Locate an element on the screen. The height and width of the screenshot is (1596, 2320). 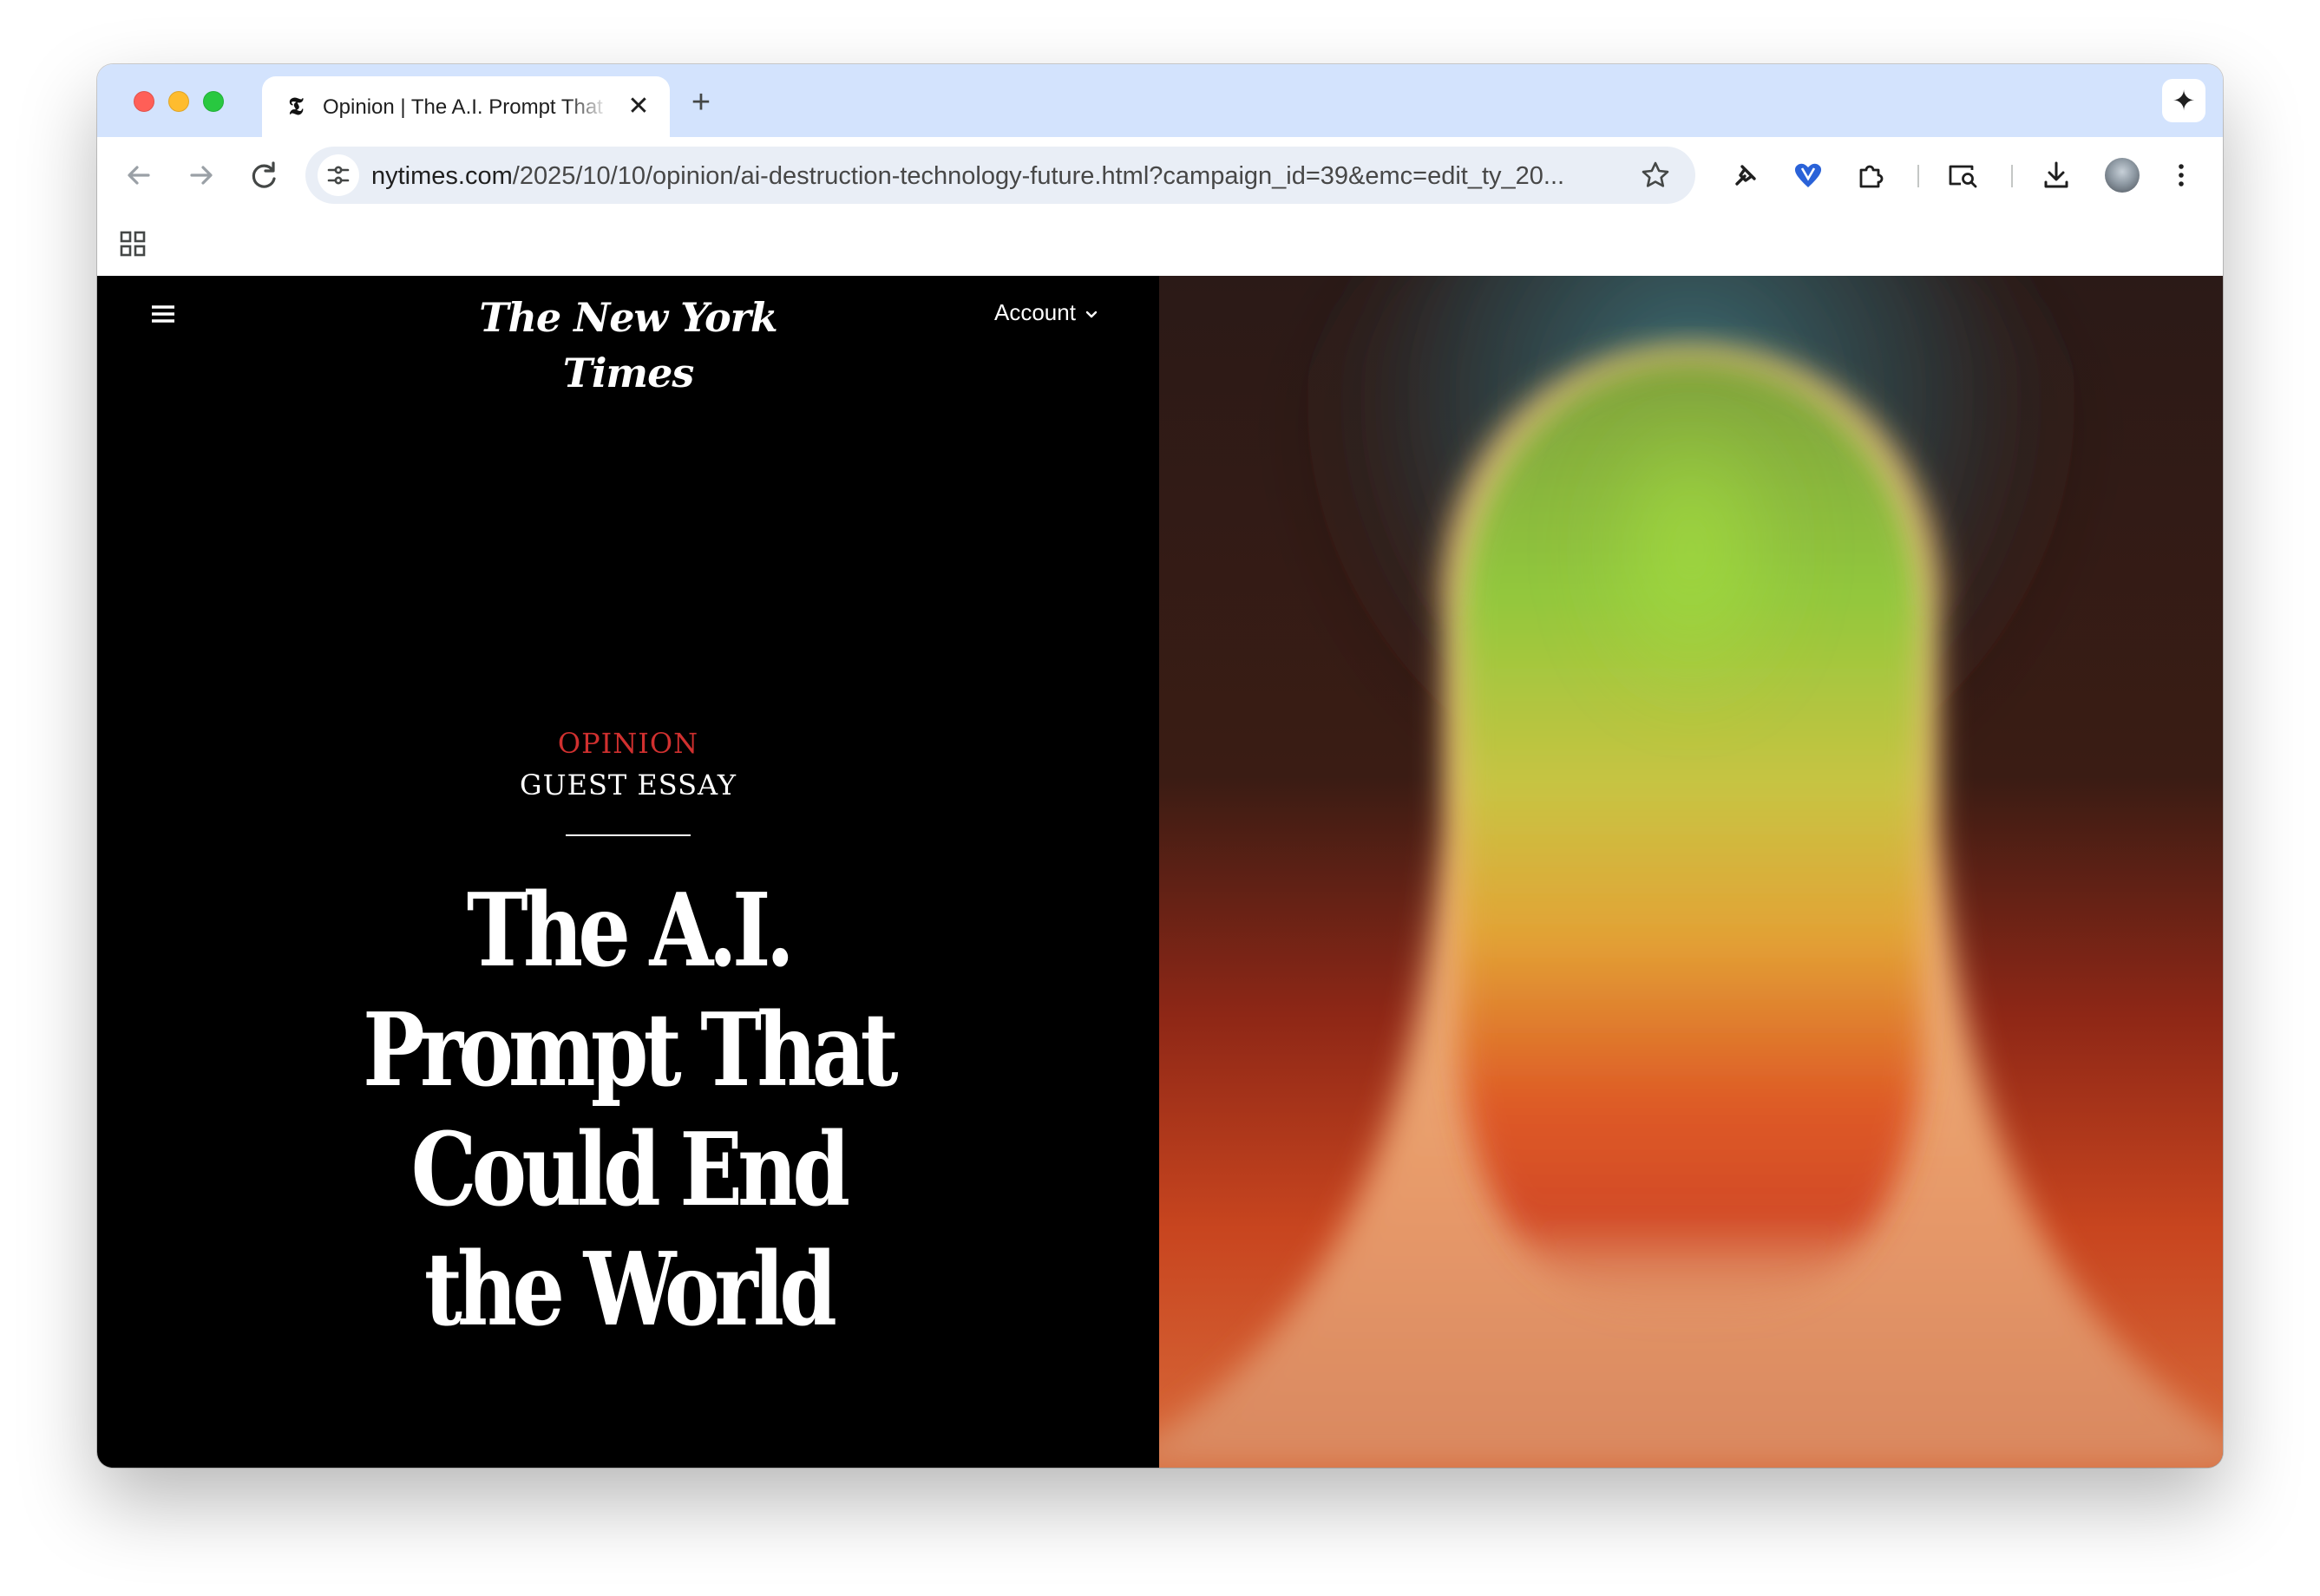
header-divider is located at coordinates (628, 835).